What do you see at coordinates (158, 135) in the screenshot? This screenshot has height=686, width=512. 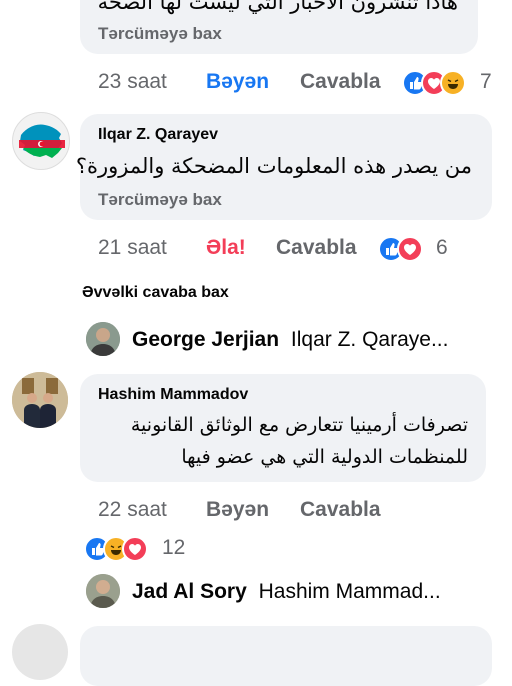 I see `comment-author: Ilqar Z. Qarayev` at bounding box center [158, 135].